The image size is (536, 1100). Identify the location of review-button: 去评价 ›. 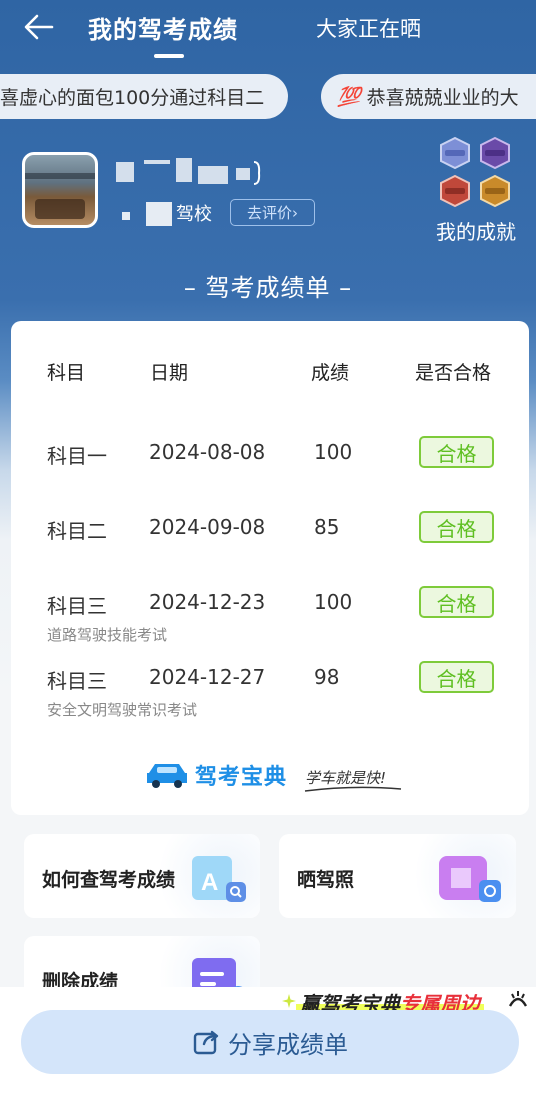
(272, 212).